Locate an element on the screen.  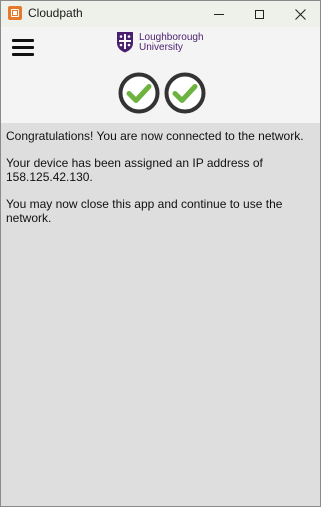
minimize-button is located at coordinates (219, 14).